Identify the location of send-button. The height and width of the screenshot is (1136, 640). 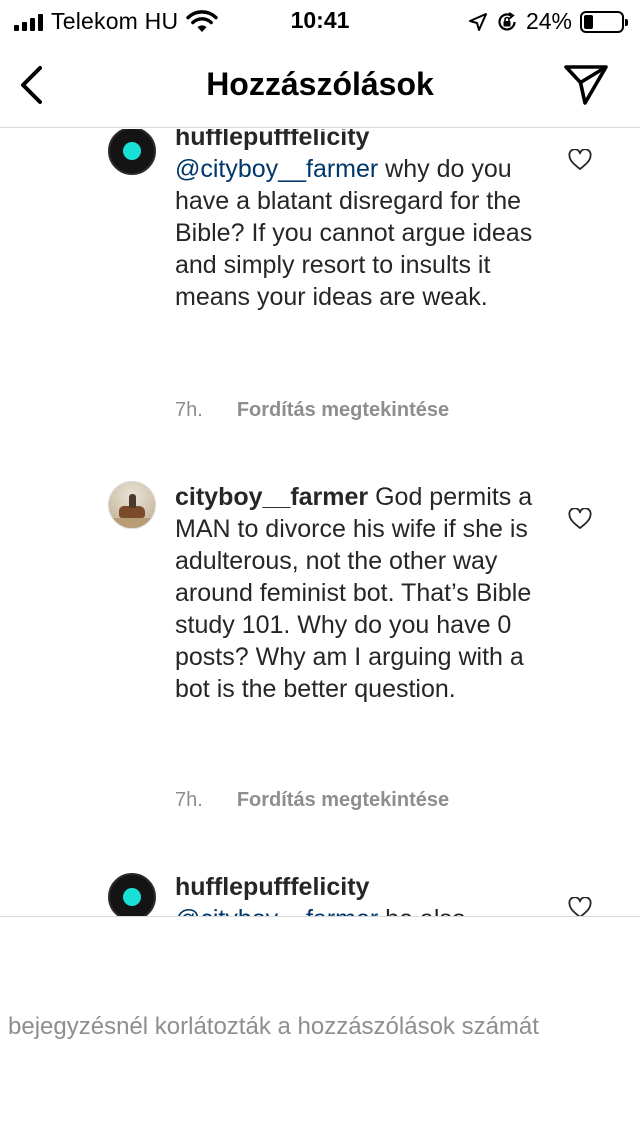
(586, 85).